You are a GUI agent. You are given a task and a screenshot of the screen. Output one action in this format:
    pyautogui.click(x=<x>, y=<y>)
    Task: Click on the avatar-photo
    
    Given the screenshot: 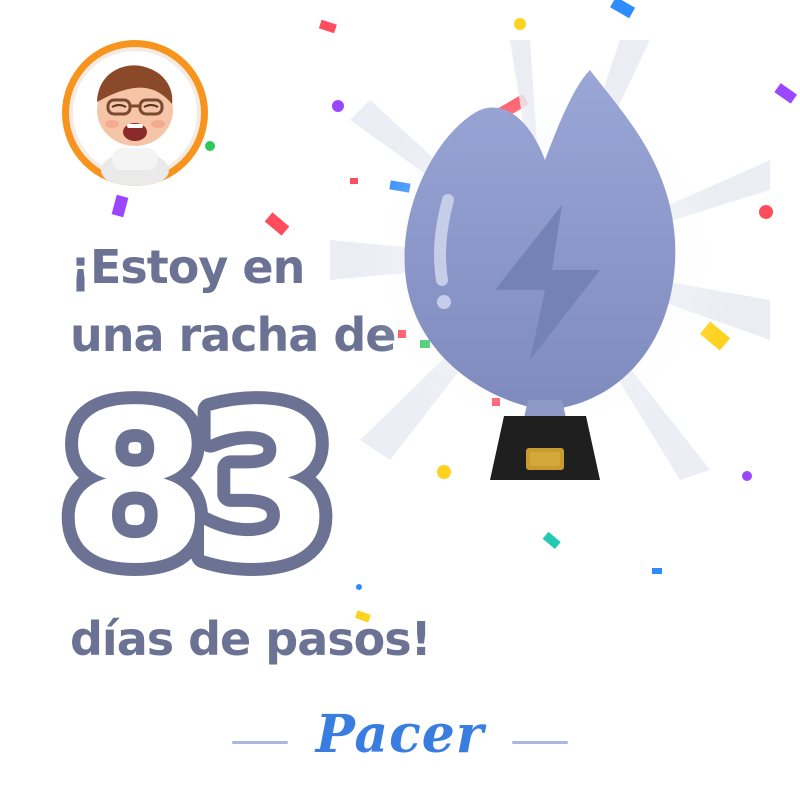 What is the action you would take?
    pyautogui.click(x=135, y=116)
    